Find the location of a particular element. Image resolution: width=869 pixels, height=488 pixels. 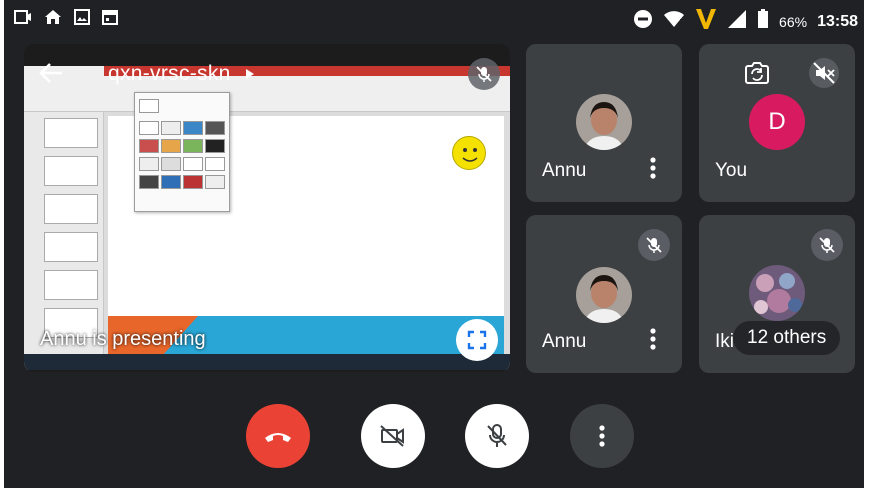

home-icon is located at coordinates (53, 19).